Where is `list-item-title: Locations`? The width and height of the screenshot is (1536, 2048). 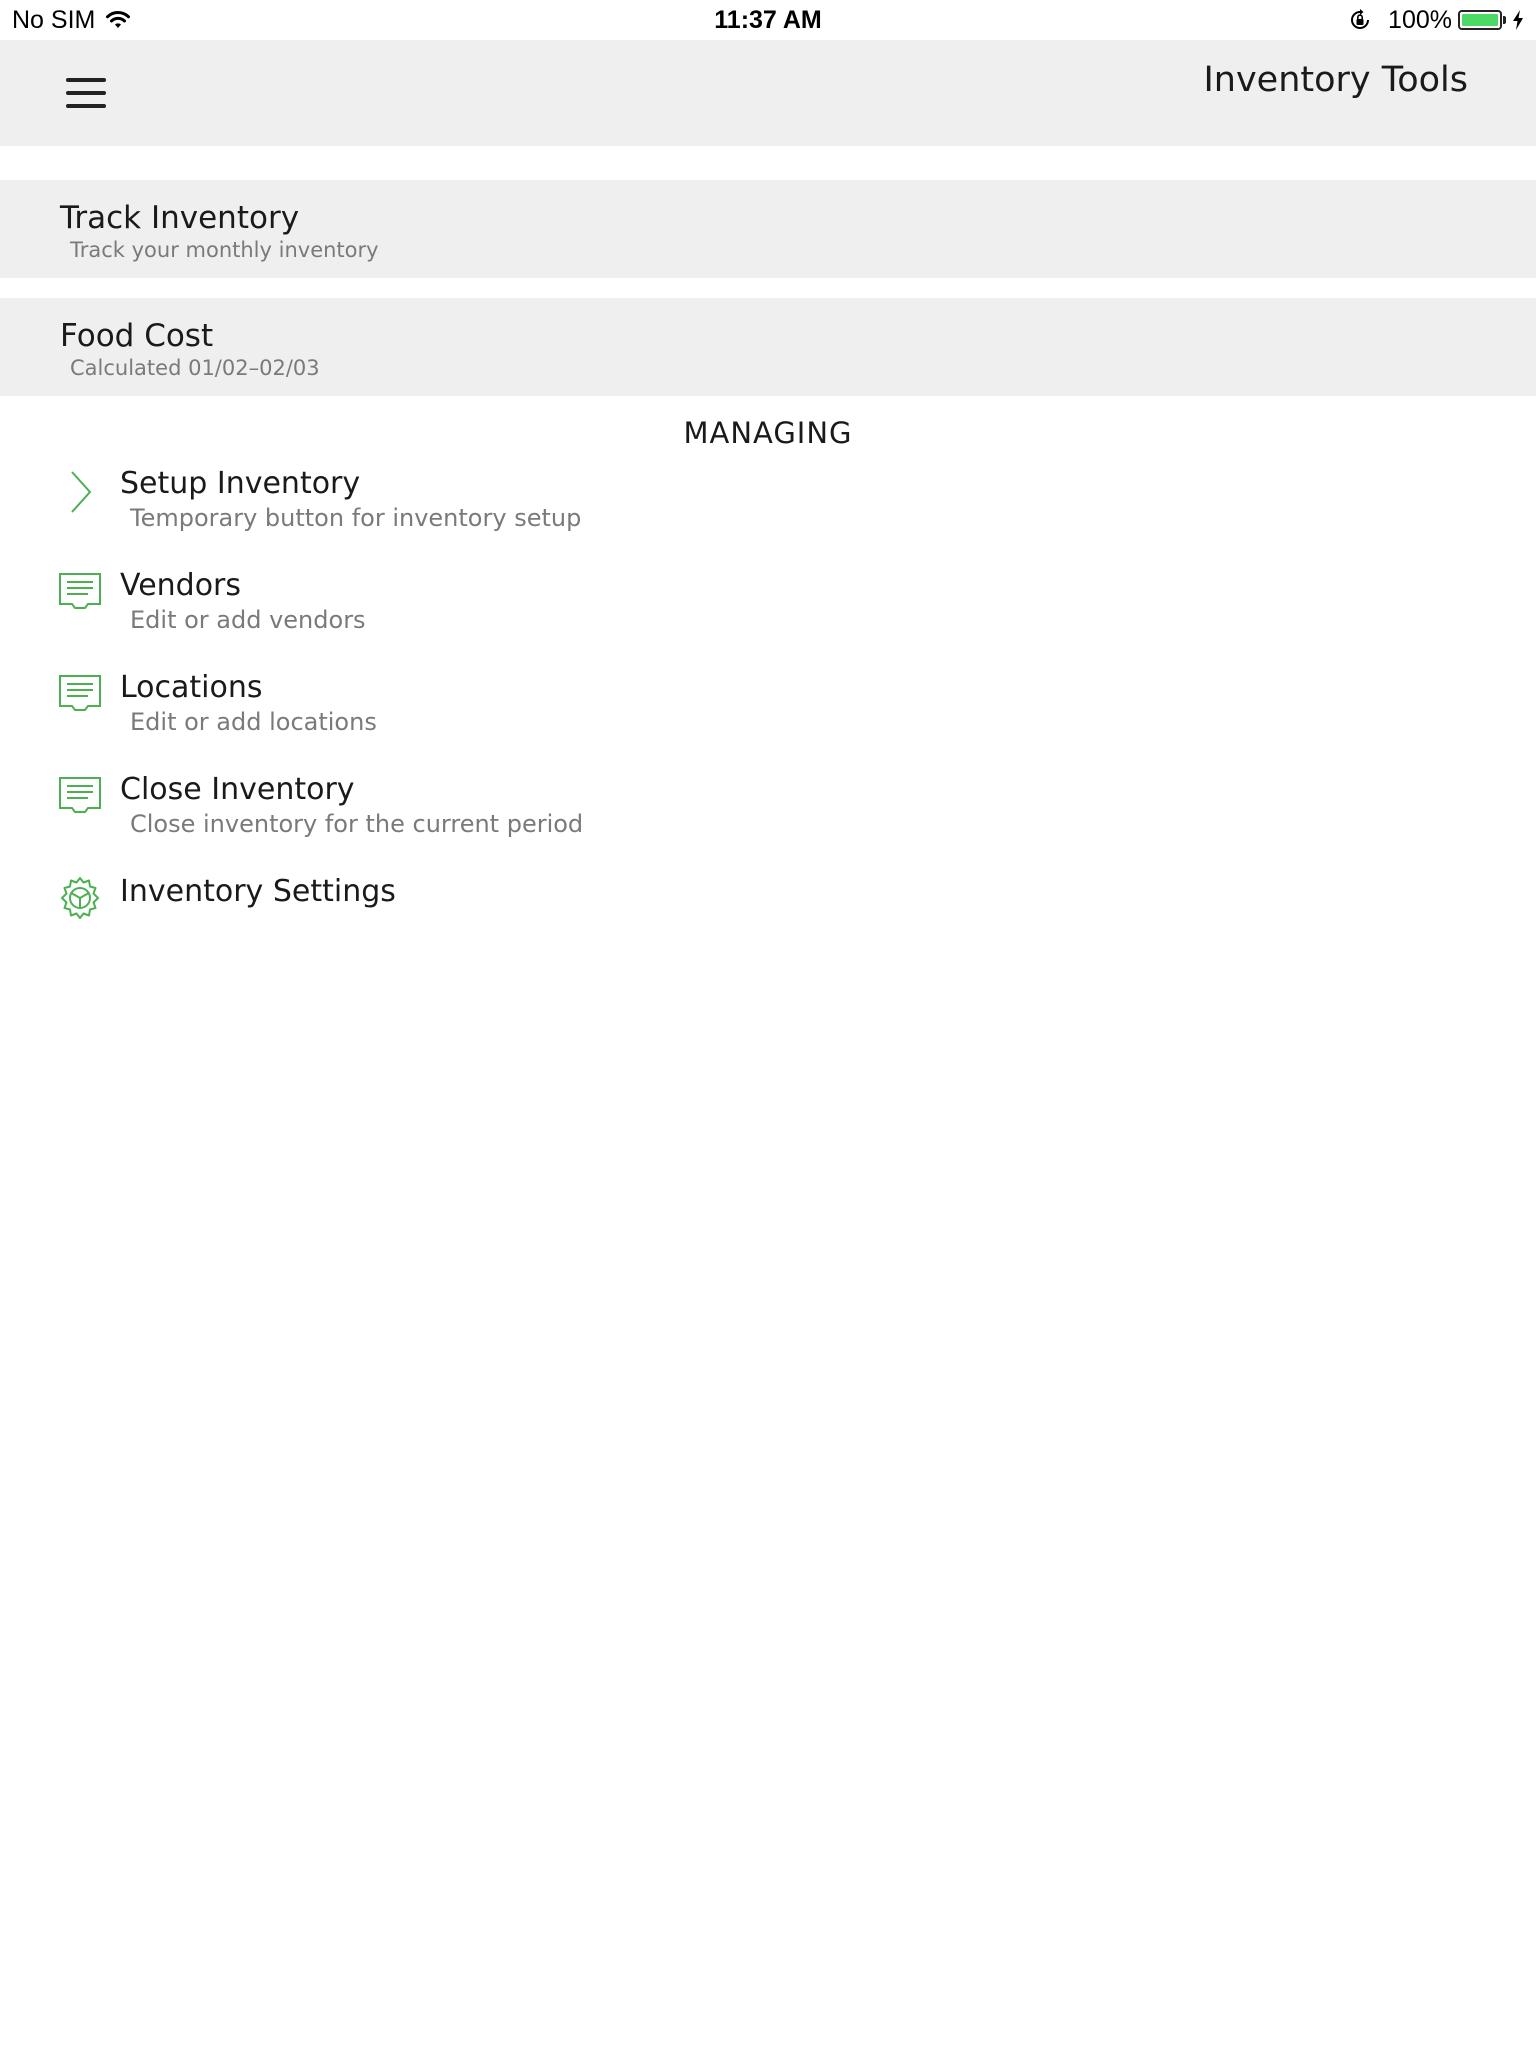
list-item-title: Locations is located at coordinates (191, 687).